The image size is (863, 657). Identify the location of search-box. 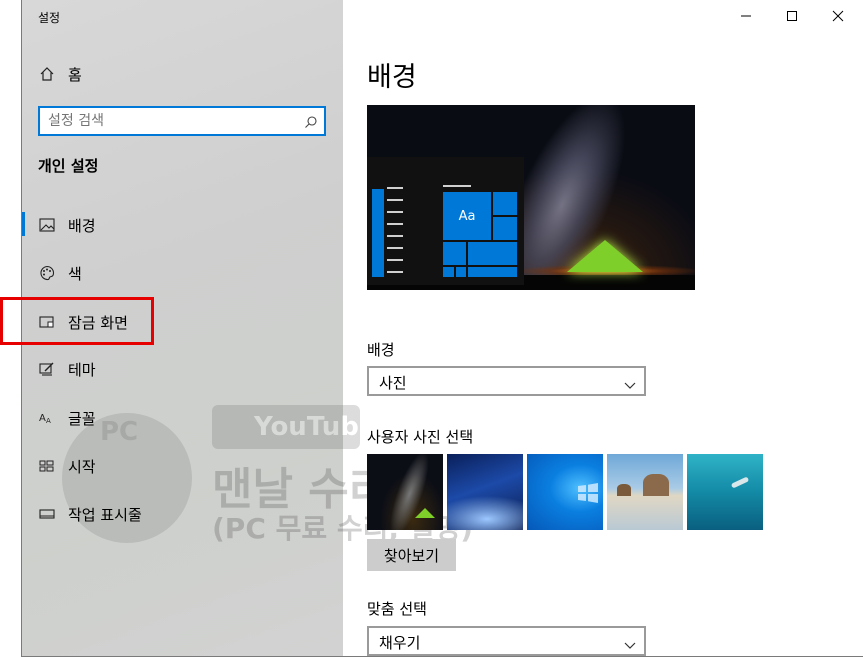
(182, 121).